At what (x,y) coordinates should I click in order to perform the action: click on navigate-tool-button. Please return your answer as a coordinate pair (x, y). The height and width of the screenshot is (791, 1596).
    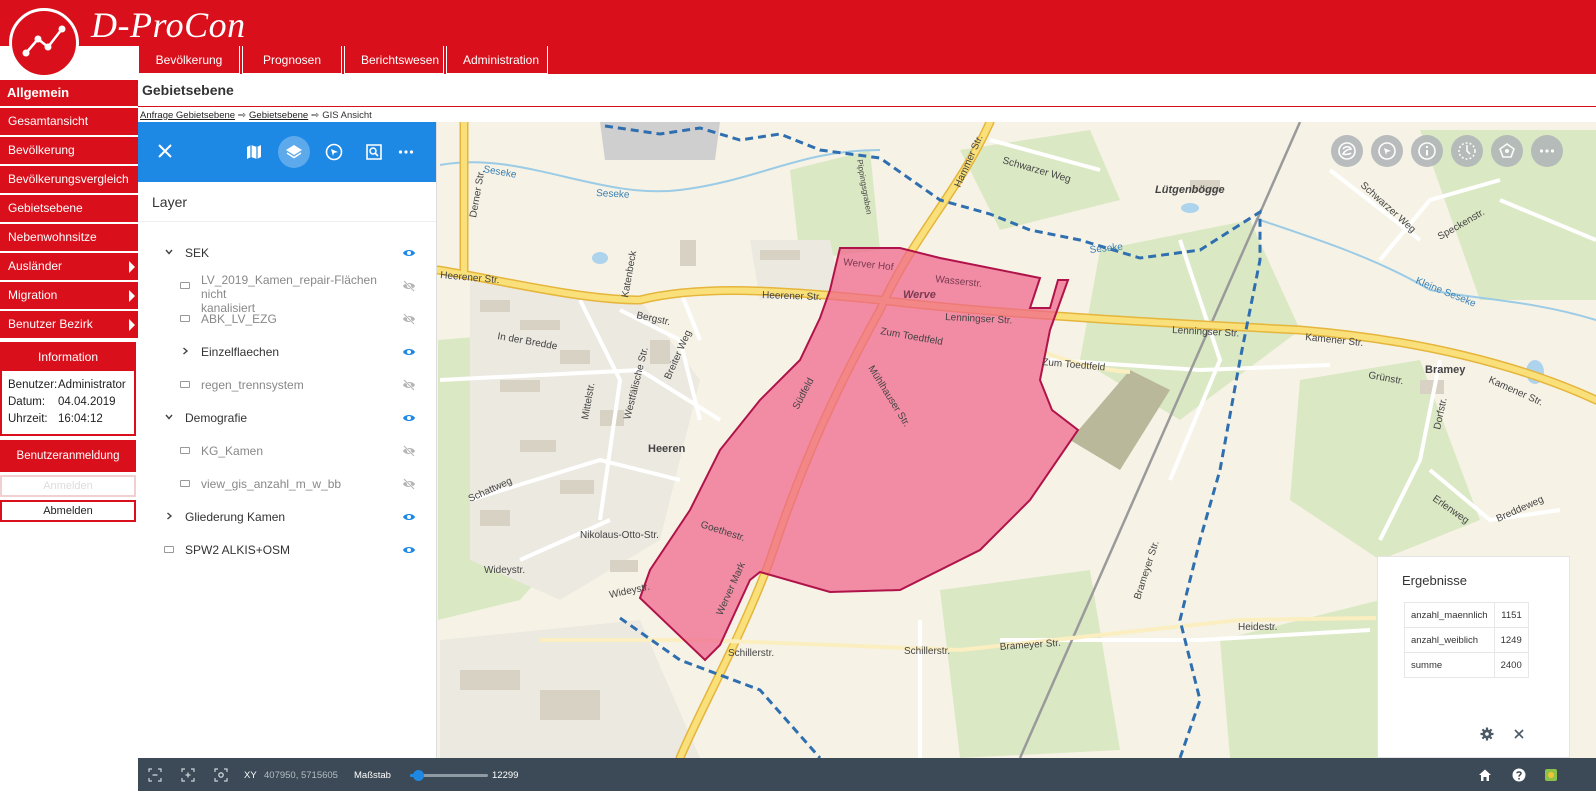
    Looking at the image, I should click on (334, 152).